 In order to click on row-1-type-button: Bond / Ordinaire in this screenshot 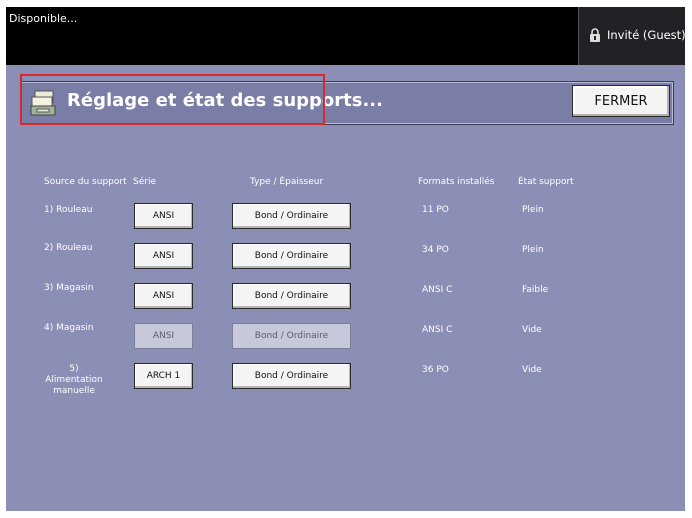, I will do `click(291, 216)`.